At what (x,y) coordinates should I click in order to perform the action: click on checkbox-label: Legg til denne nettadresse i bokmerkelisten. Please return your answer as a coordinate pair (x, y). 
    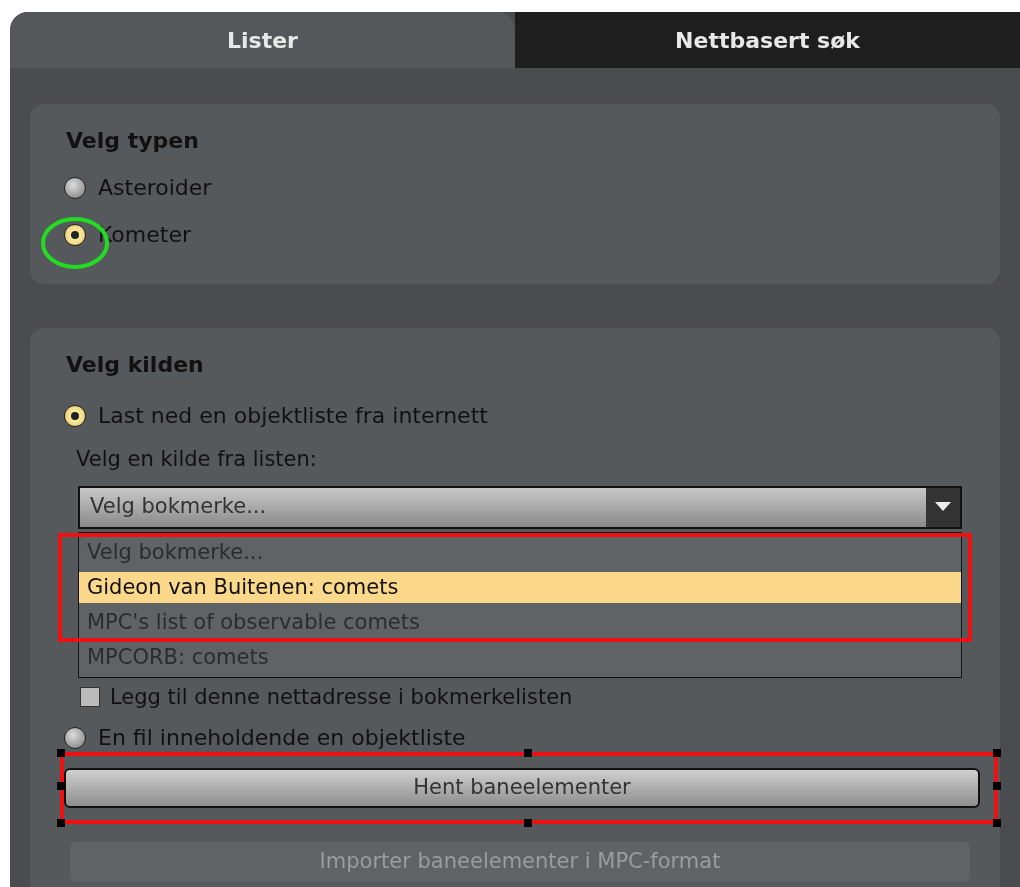
    Looking at the image, I should click on (341, 697).